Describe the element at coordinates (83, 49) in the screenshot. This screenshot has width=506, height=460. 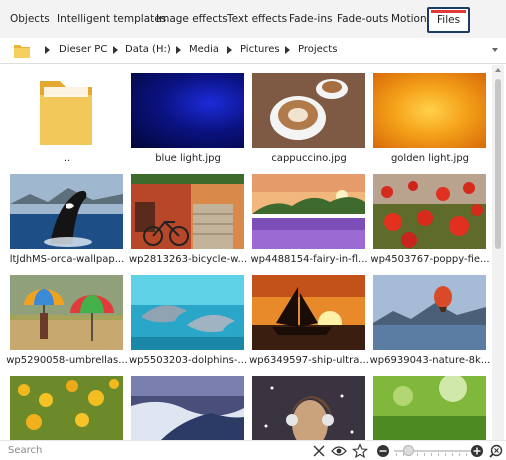
I see `breadcrumb-dieser-pc: Dieser PC` at that location.